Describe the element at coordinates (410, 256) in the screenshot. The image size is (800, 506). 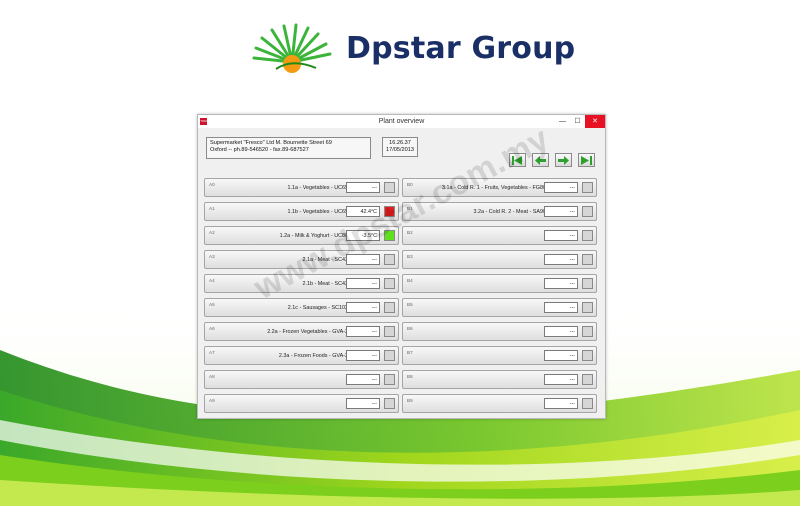
I see `slot-code: B3` at that location.